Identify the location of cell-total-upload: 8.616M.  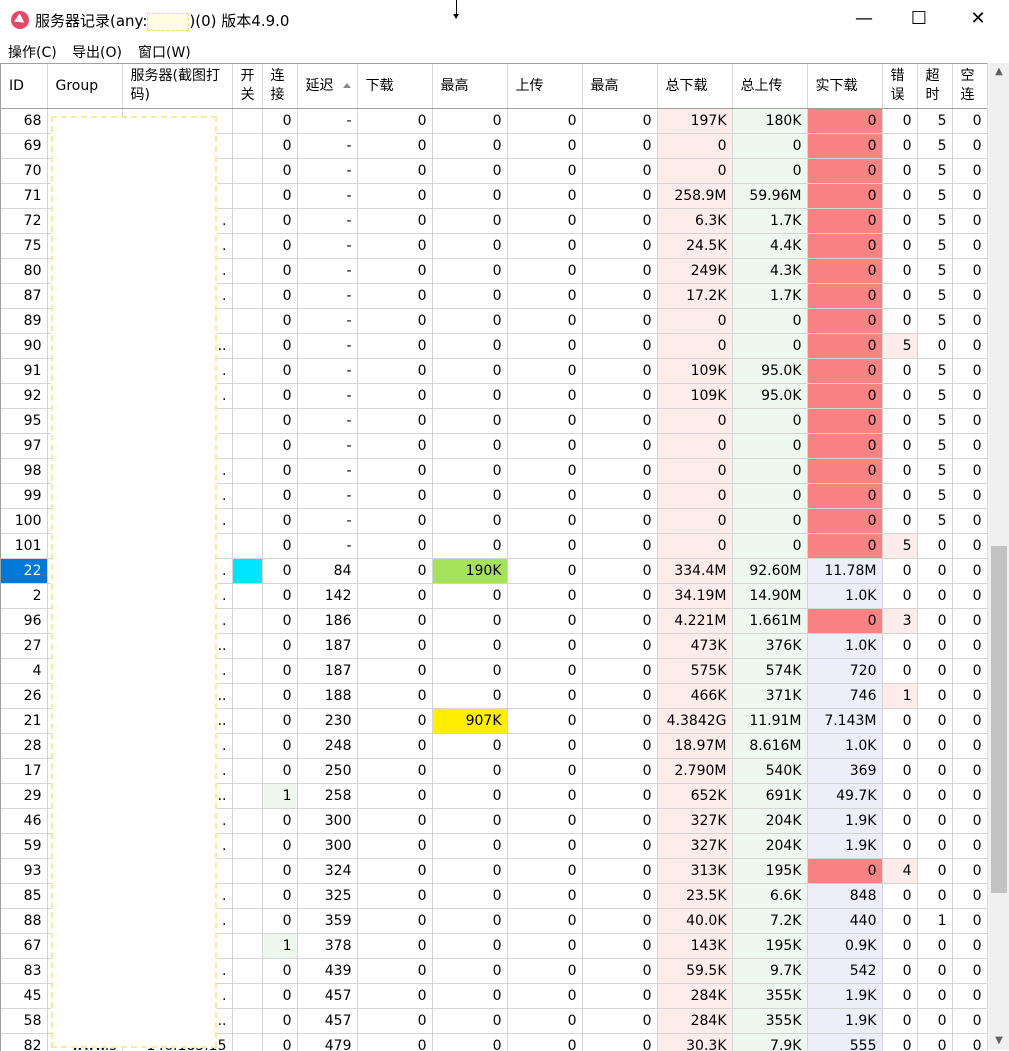
(769, 746).